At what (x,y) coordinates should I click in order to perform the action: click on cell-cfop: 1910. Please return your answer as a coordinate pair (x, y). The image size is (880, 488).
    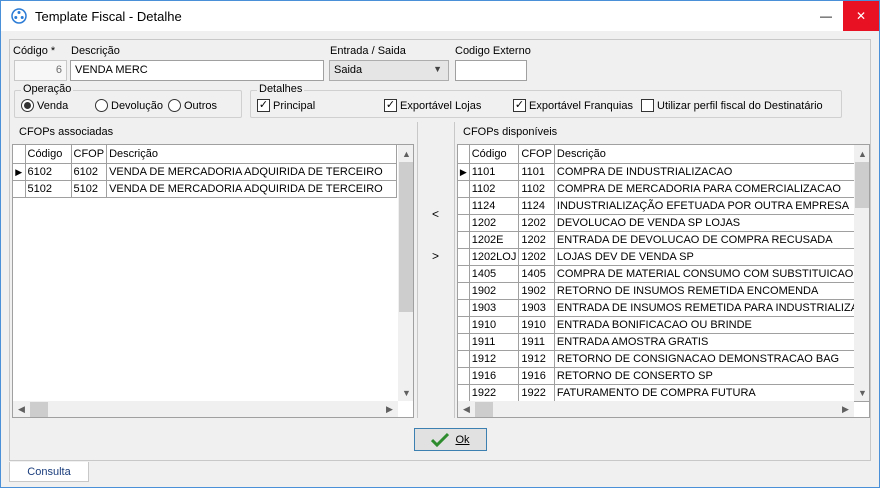
    Looking at the image, I should click on (536, 325).